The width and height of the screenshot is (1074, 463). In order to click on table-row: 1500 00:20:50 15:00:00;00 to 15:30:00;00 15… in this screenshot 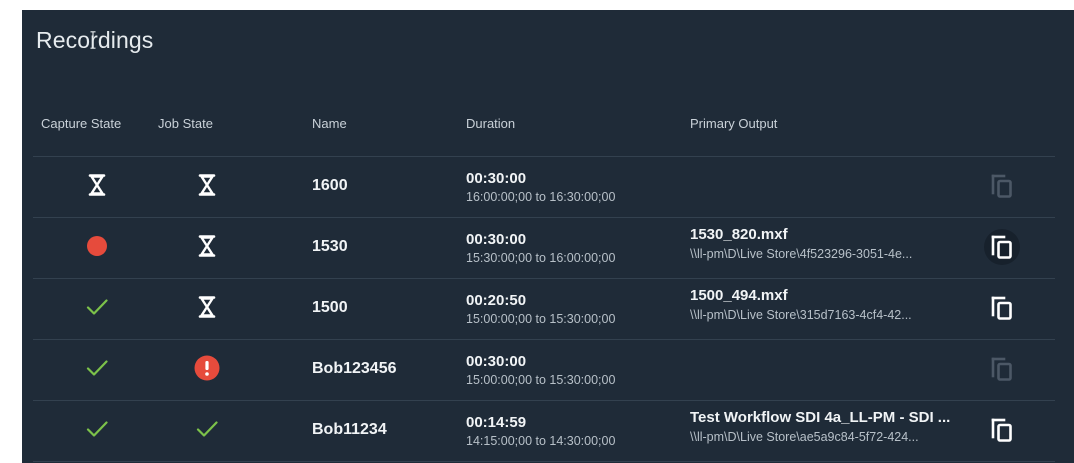, I will do `click(544, 308)`.